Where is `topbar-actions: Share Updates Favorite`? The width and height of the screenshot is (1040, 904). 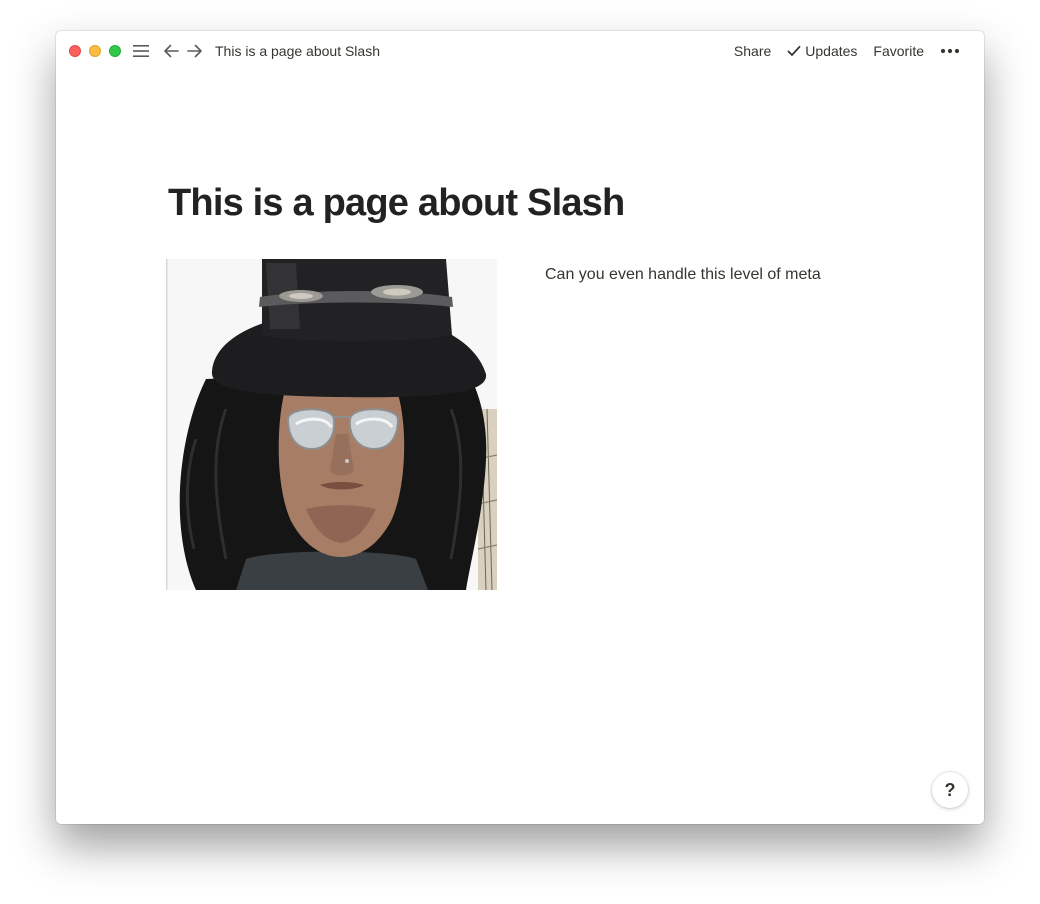 topbar-actions: Share Updates Favorite is located at coordinates (847, 51).